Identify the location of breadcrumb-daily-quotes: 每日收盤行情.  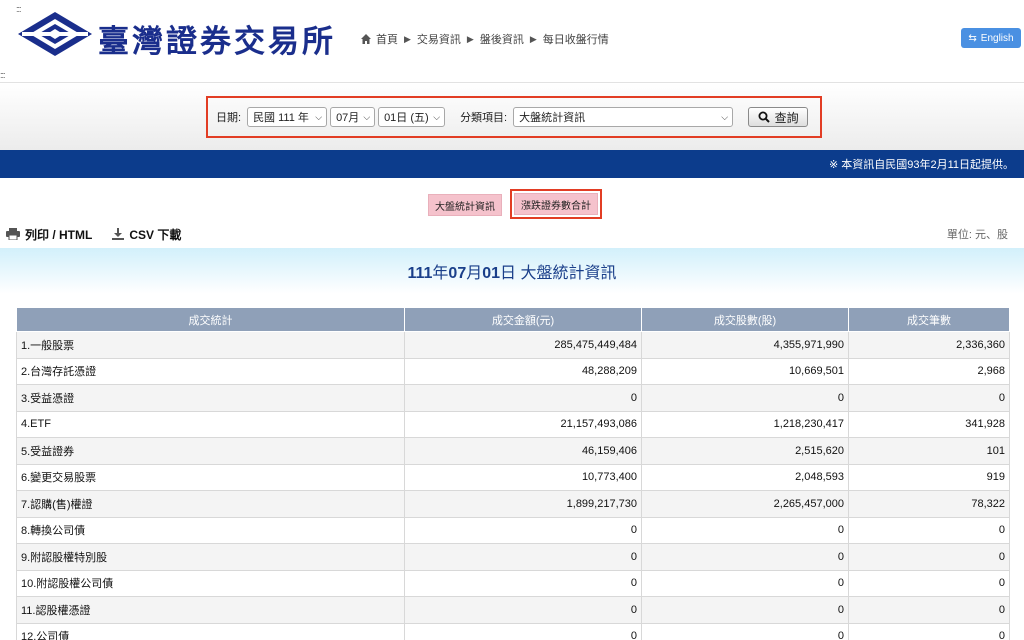
(576, 39).